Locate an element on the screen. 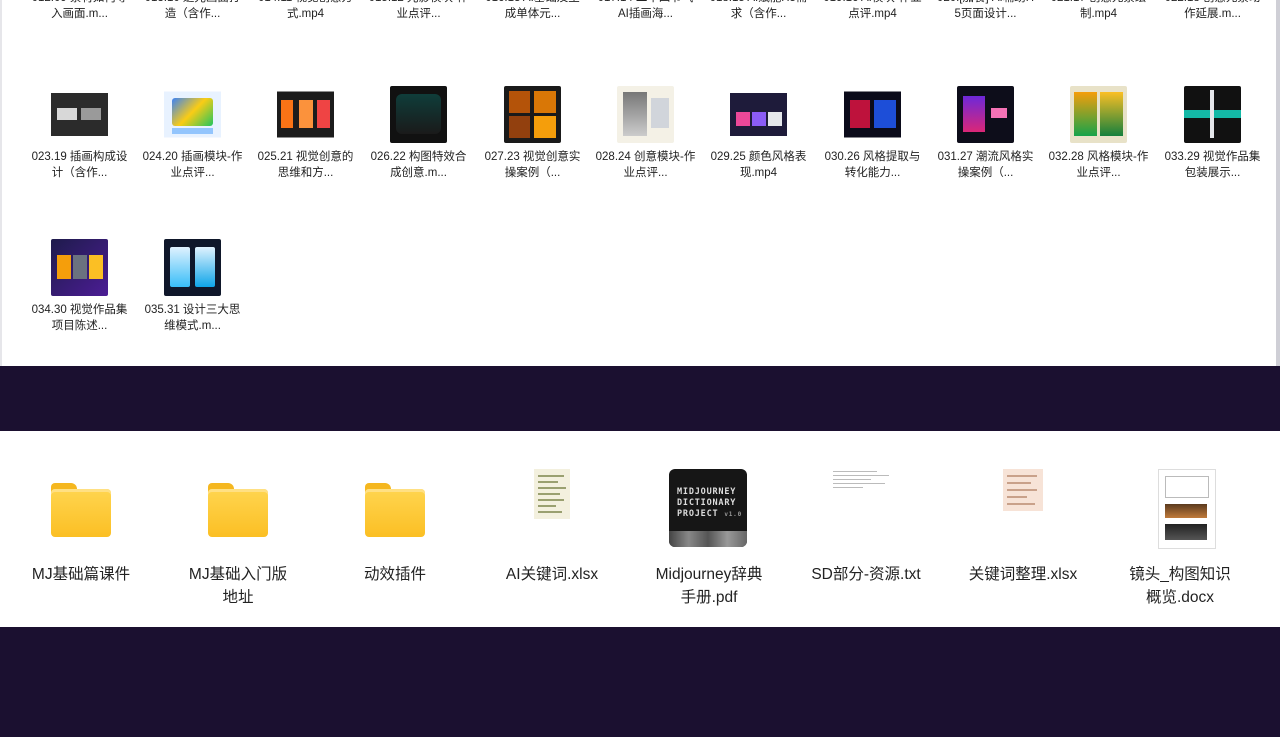  file-name: 021.17 创意元素绘制.mp4 is located at coordinates (1099, 10).